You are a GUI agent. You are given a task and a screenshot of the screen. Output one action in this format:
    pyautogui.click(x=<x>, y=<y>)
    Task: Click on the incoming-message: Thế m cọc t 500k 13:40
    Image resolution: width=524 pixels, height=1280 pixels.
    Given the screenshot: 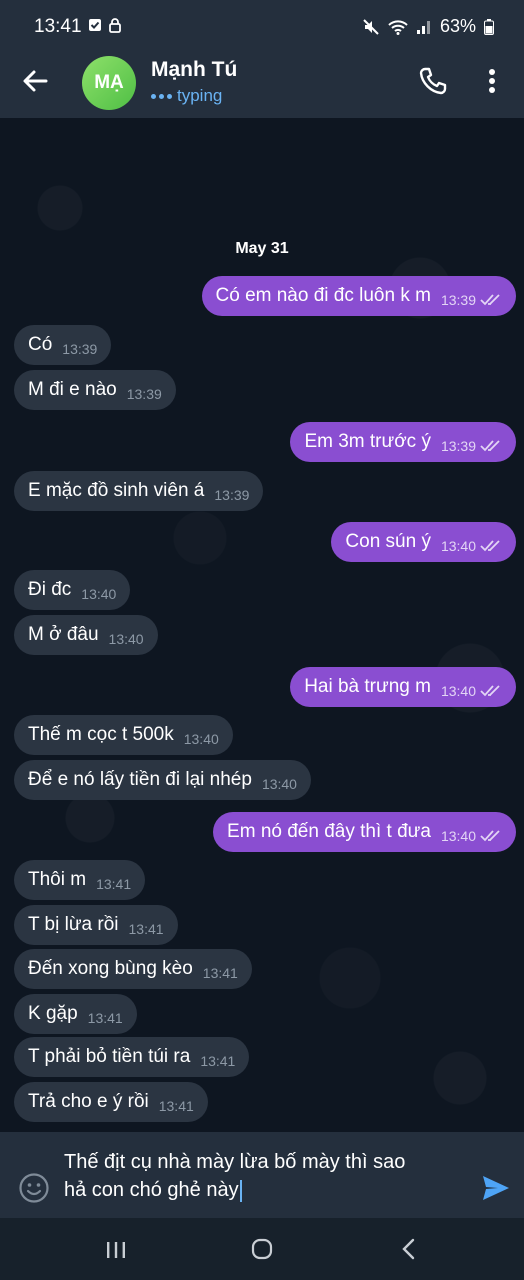 What is the action you would take?
    pyautogui.click(x=123, y=735)
    